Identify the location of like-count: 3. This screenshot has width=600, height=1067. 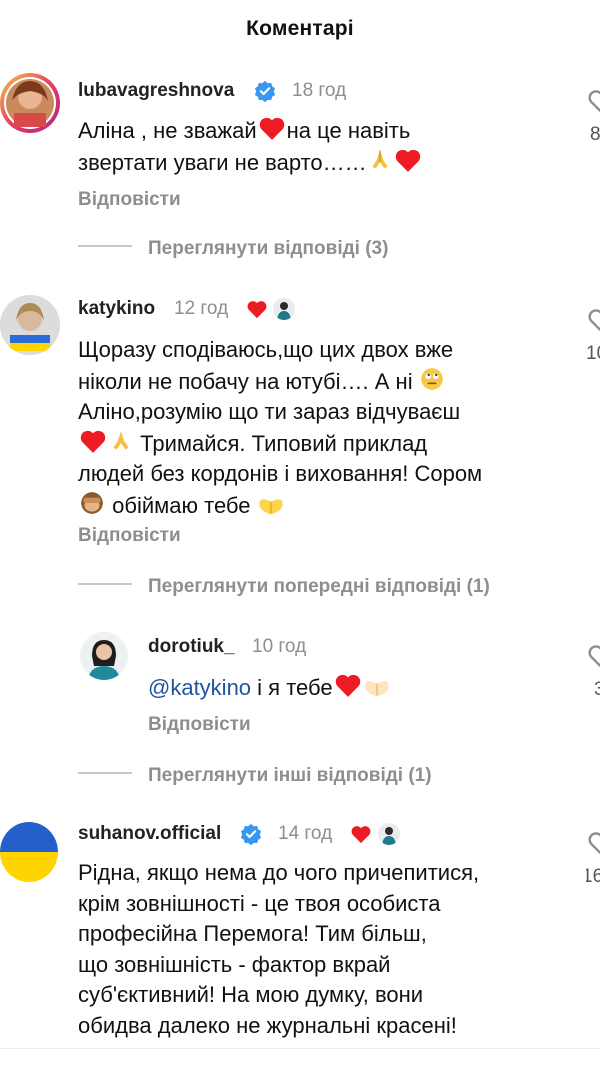
(597, 689).